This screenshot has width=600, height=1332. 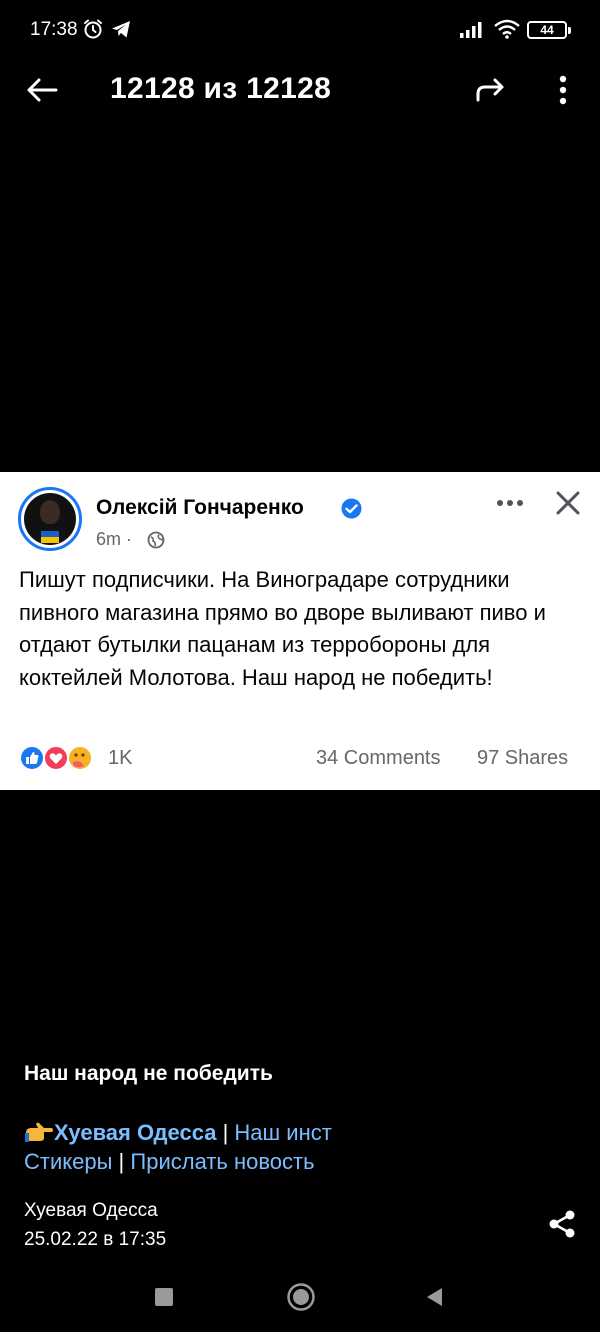 What do you see at coordinates (121, 29) in the screenshot?
I see `telegram-icon` at bounding box center [121, 29].